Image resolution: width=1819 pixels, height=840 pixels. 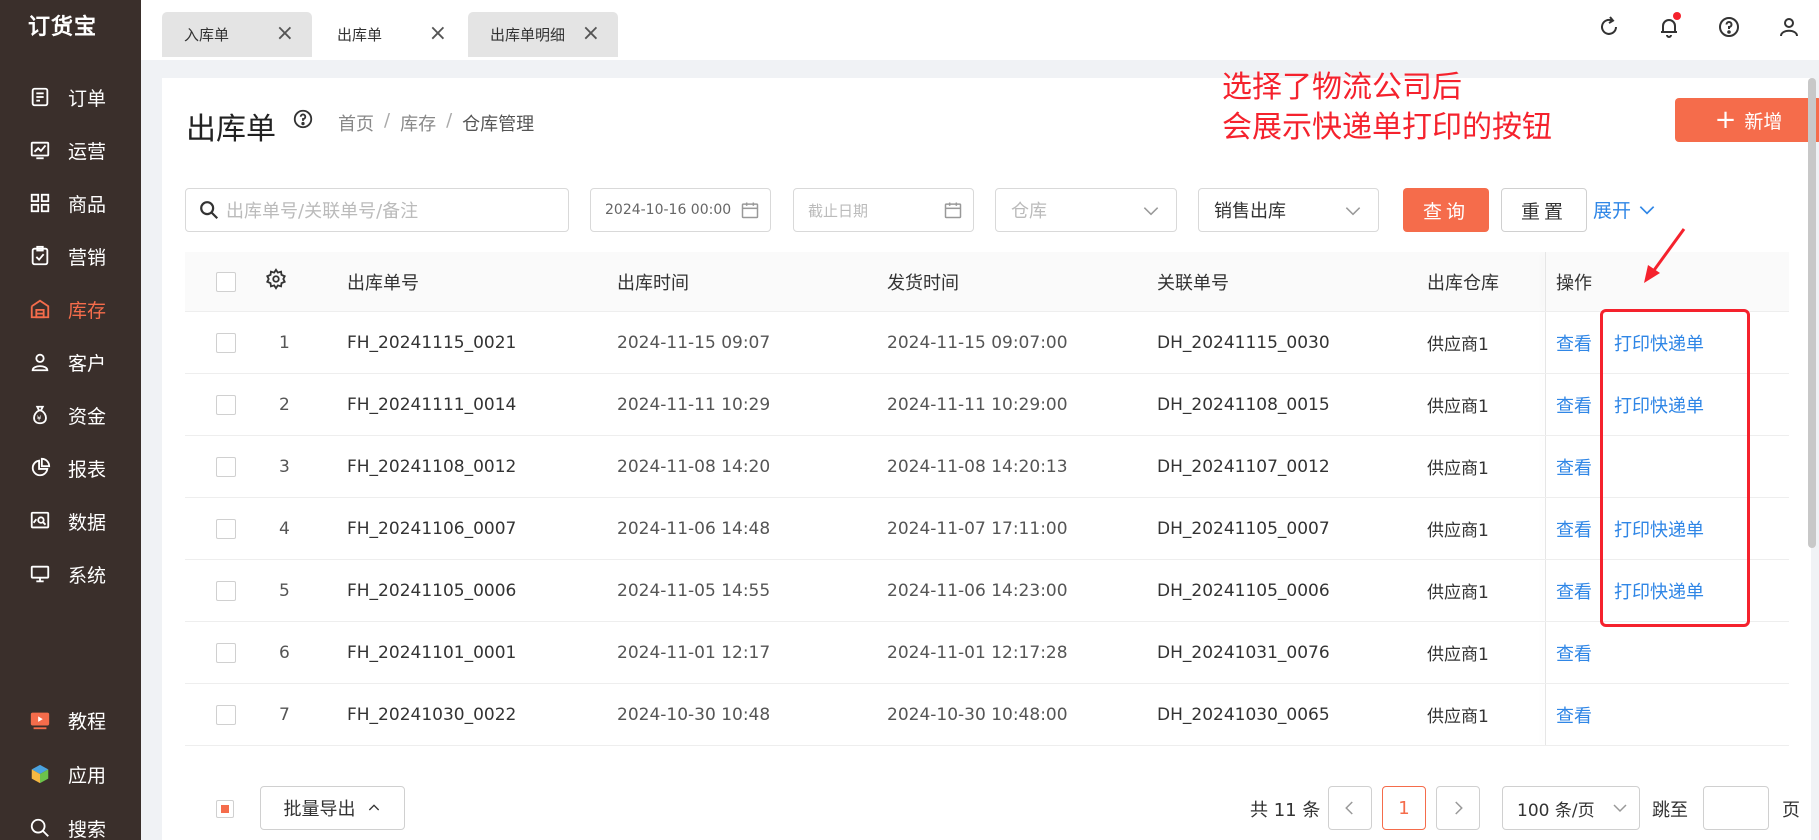 What do you see at coordinates (1404, 808) in the screenshot?
I see `page-button-current: 1` at bounding box center [1404, 808].